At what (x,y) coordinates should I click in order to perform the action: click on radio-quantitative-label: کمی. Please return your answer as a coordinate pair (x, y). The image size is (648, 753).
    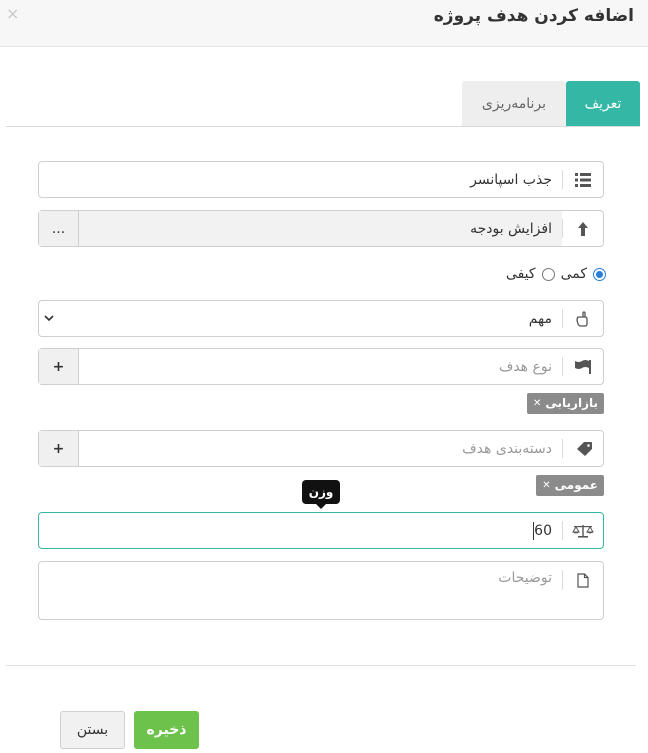
    Looking at the image, I should click on (573, 274).